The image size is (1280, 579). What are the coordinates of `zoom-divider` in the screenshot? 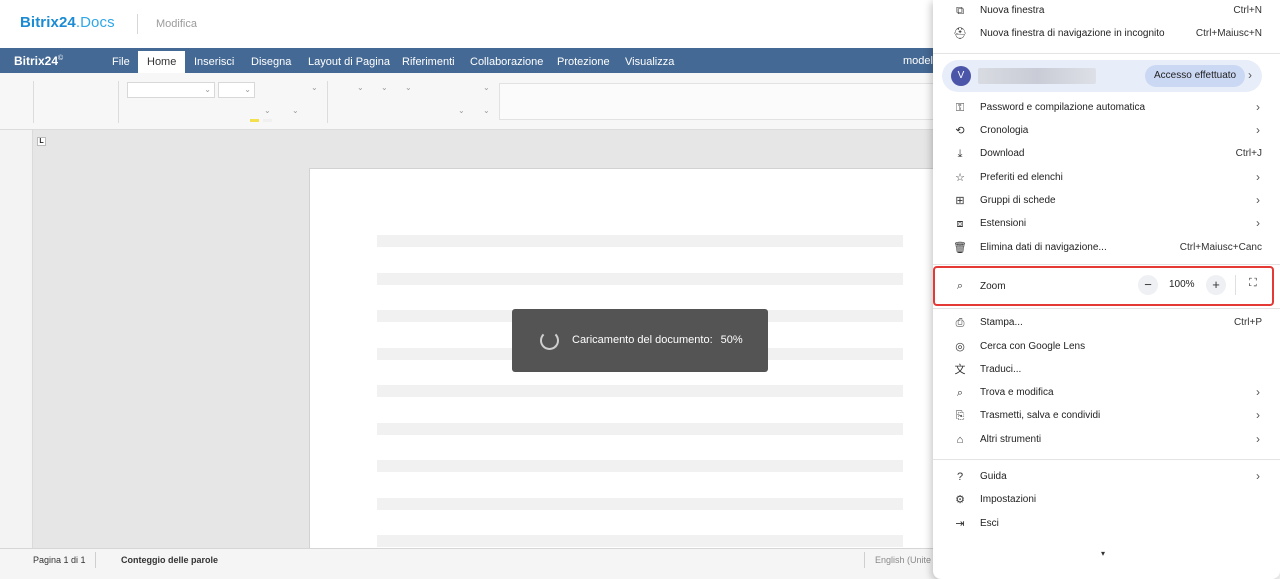 It's located at (1235, 285).